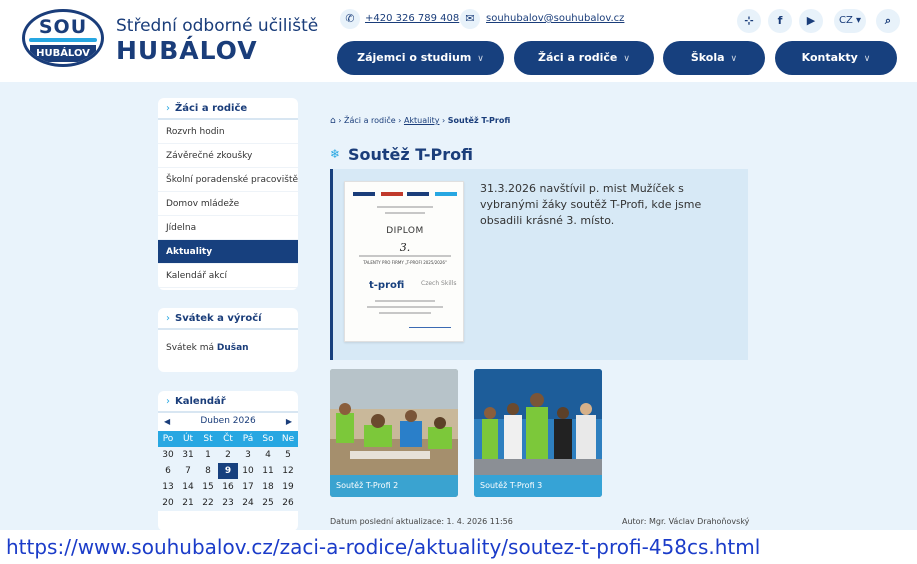 This screenshot has height=564, width=917. Describe the element at coordinates (228, 228) in the screenshot. I see `sidebar-item-jidelna: Jídelna` at that location.